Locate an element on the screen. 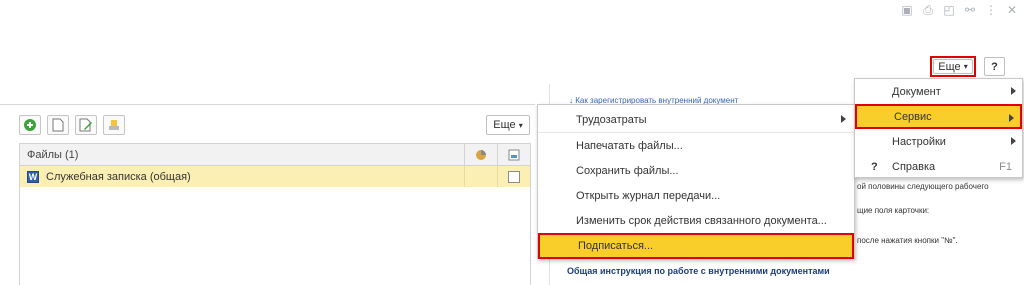  bg-text-1: ой половины следующего рабочего is located at coordinates (923, 186).